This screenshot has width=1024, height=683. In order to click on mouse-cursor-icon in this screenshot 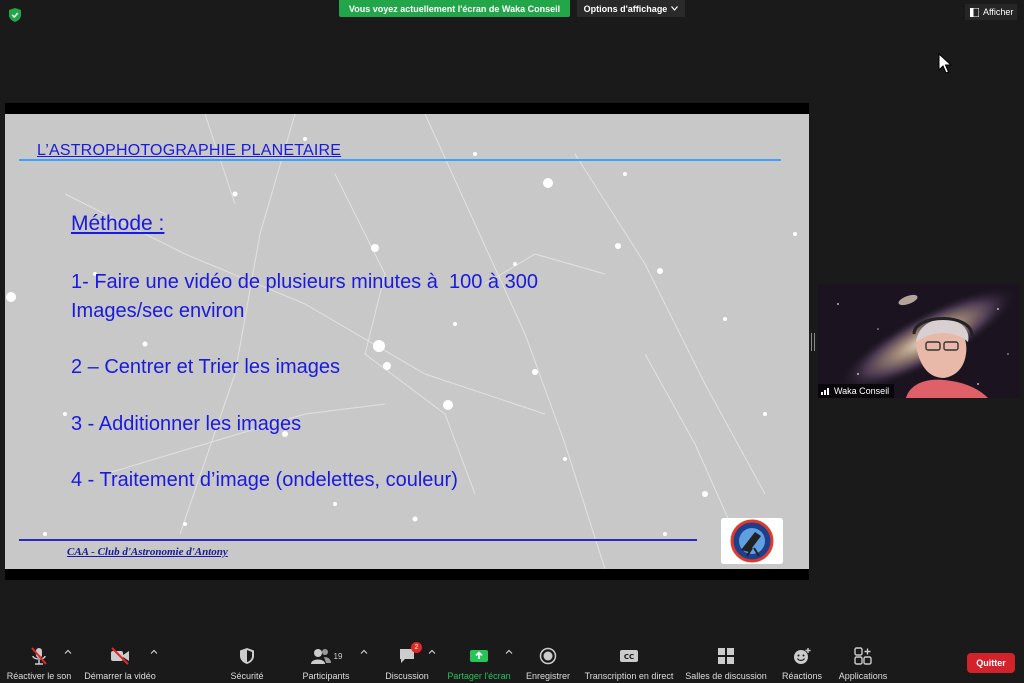, I will do `click(945, 63)`.